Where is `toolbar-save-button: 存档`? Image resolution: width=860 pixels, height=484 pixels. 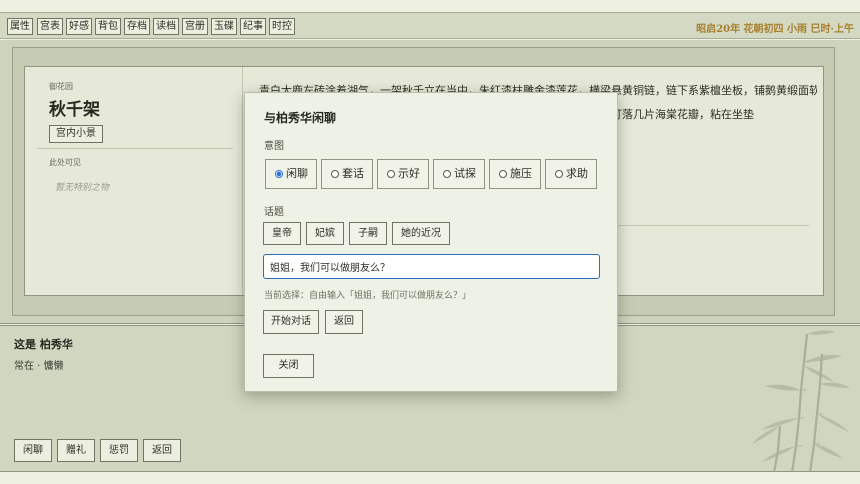 toolbar-save-button: 存档 is located at coordinates (137, 26).